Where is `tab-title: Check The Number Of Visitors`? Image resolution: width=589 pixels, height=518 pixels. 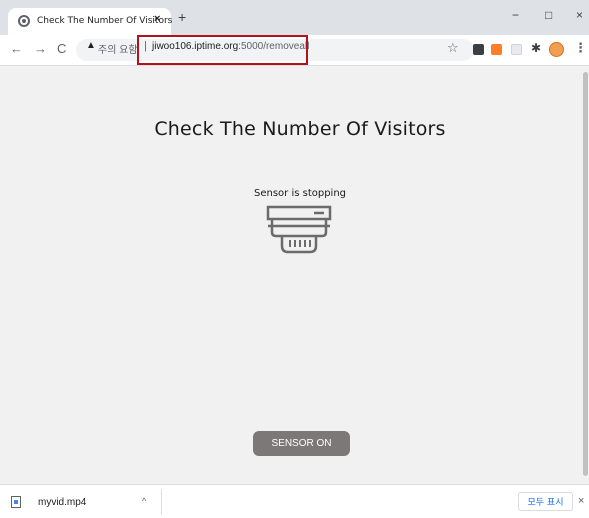 tab-title: Check The Number Of Visitors is located at coordinates (105, 21).